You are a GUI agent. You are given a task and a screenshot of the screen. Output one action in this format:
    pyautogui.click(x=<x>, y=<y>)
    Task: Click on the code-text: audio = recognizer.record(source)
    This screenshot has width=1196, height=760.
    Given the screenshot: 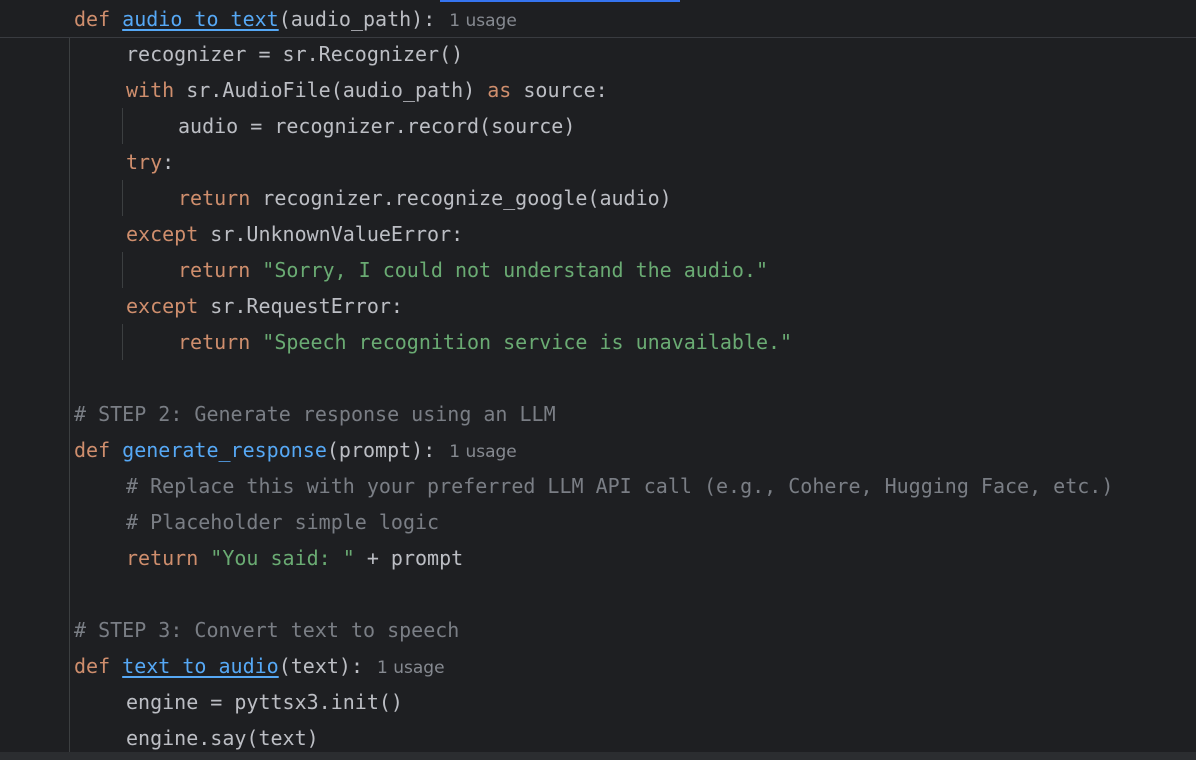 What is the action you would take?
    pyautogui.click(x=377, y=126)
    